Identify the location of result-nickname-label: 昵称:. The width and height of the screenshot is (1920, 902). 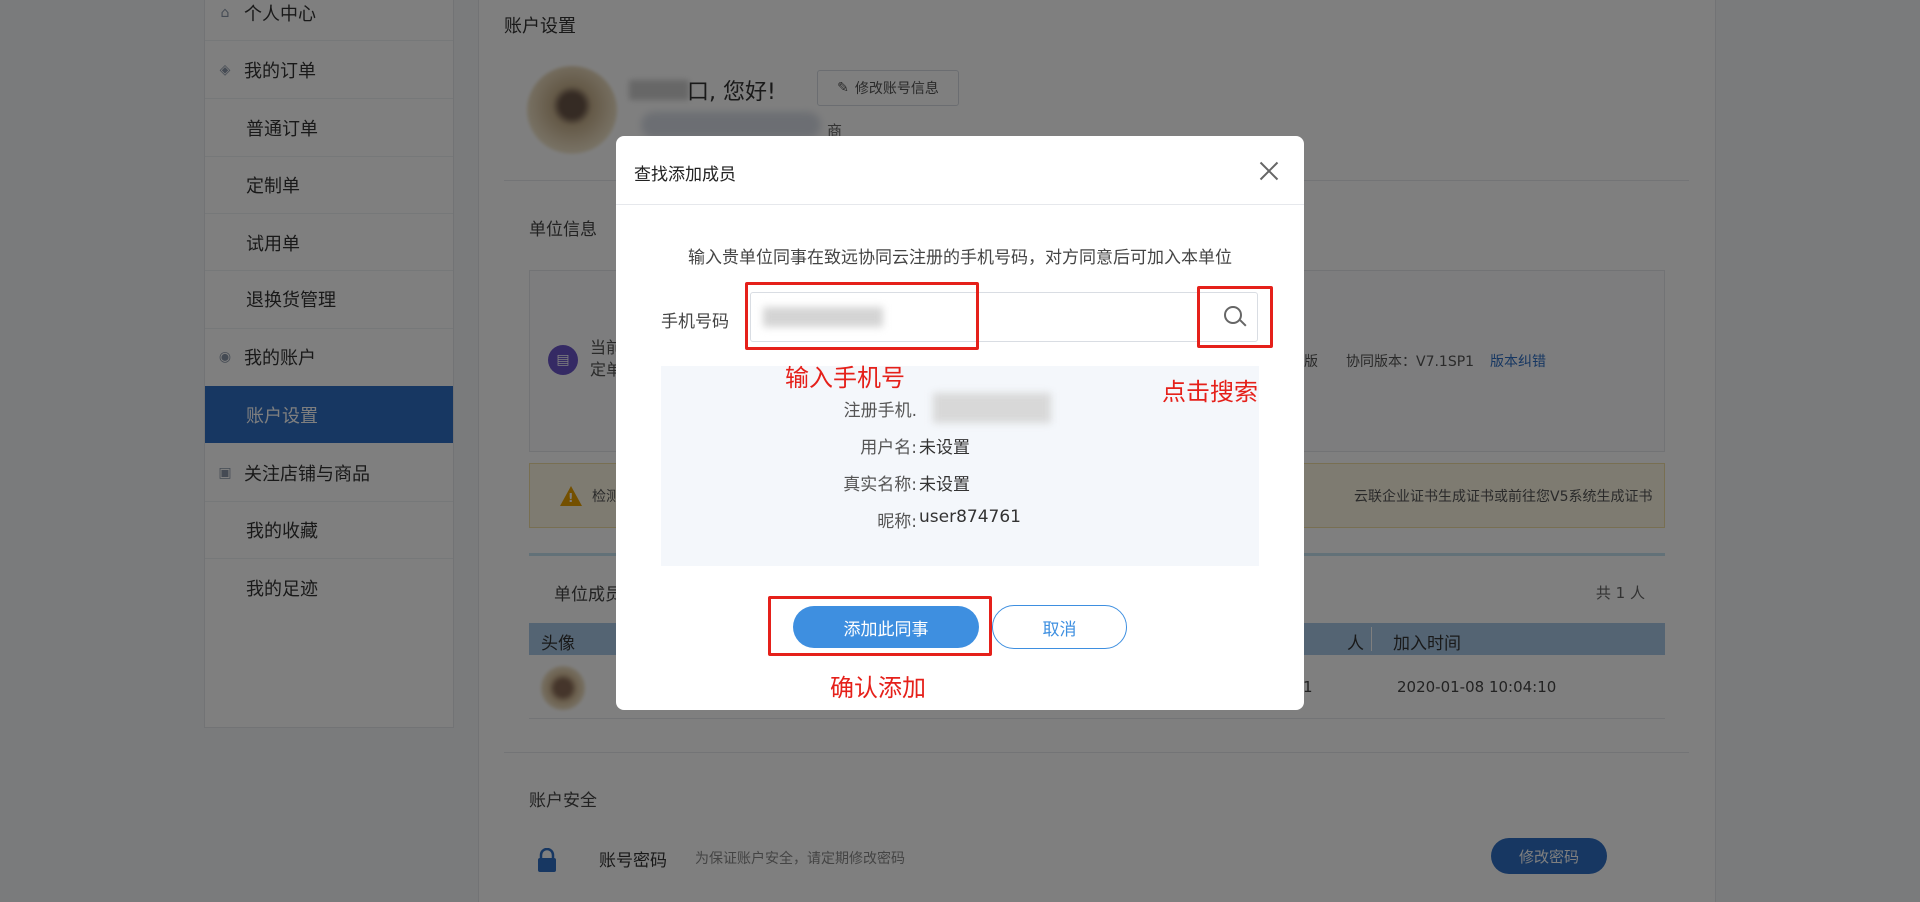
(897, 522).